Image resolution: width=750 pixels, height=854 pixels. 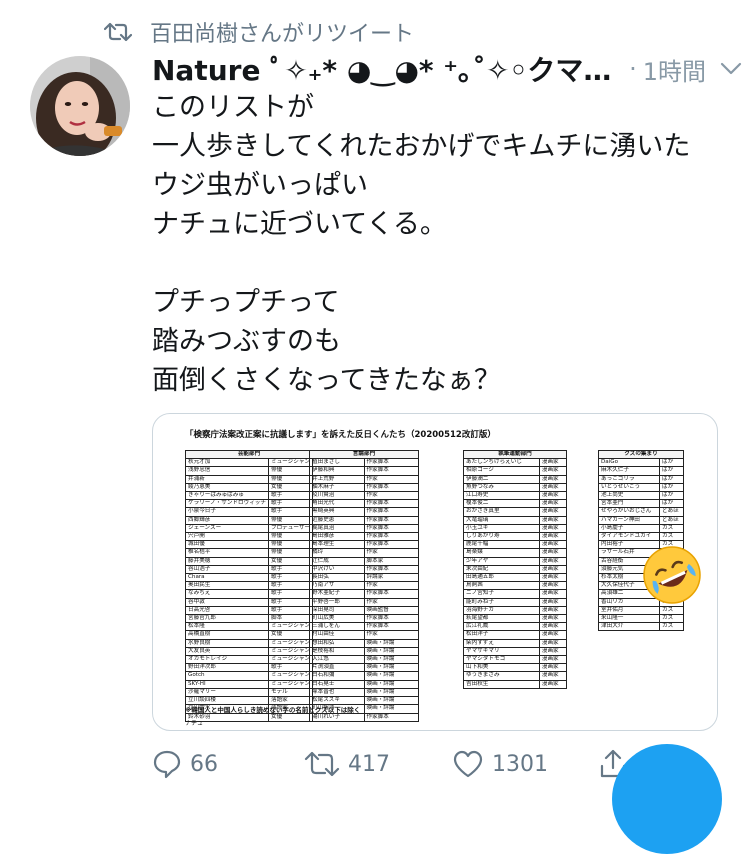 What do you see at coordinates (501, 594) in the screenshot?
I see `table-cell: ニノ宮知子` at bounding box center [501, 594].